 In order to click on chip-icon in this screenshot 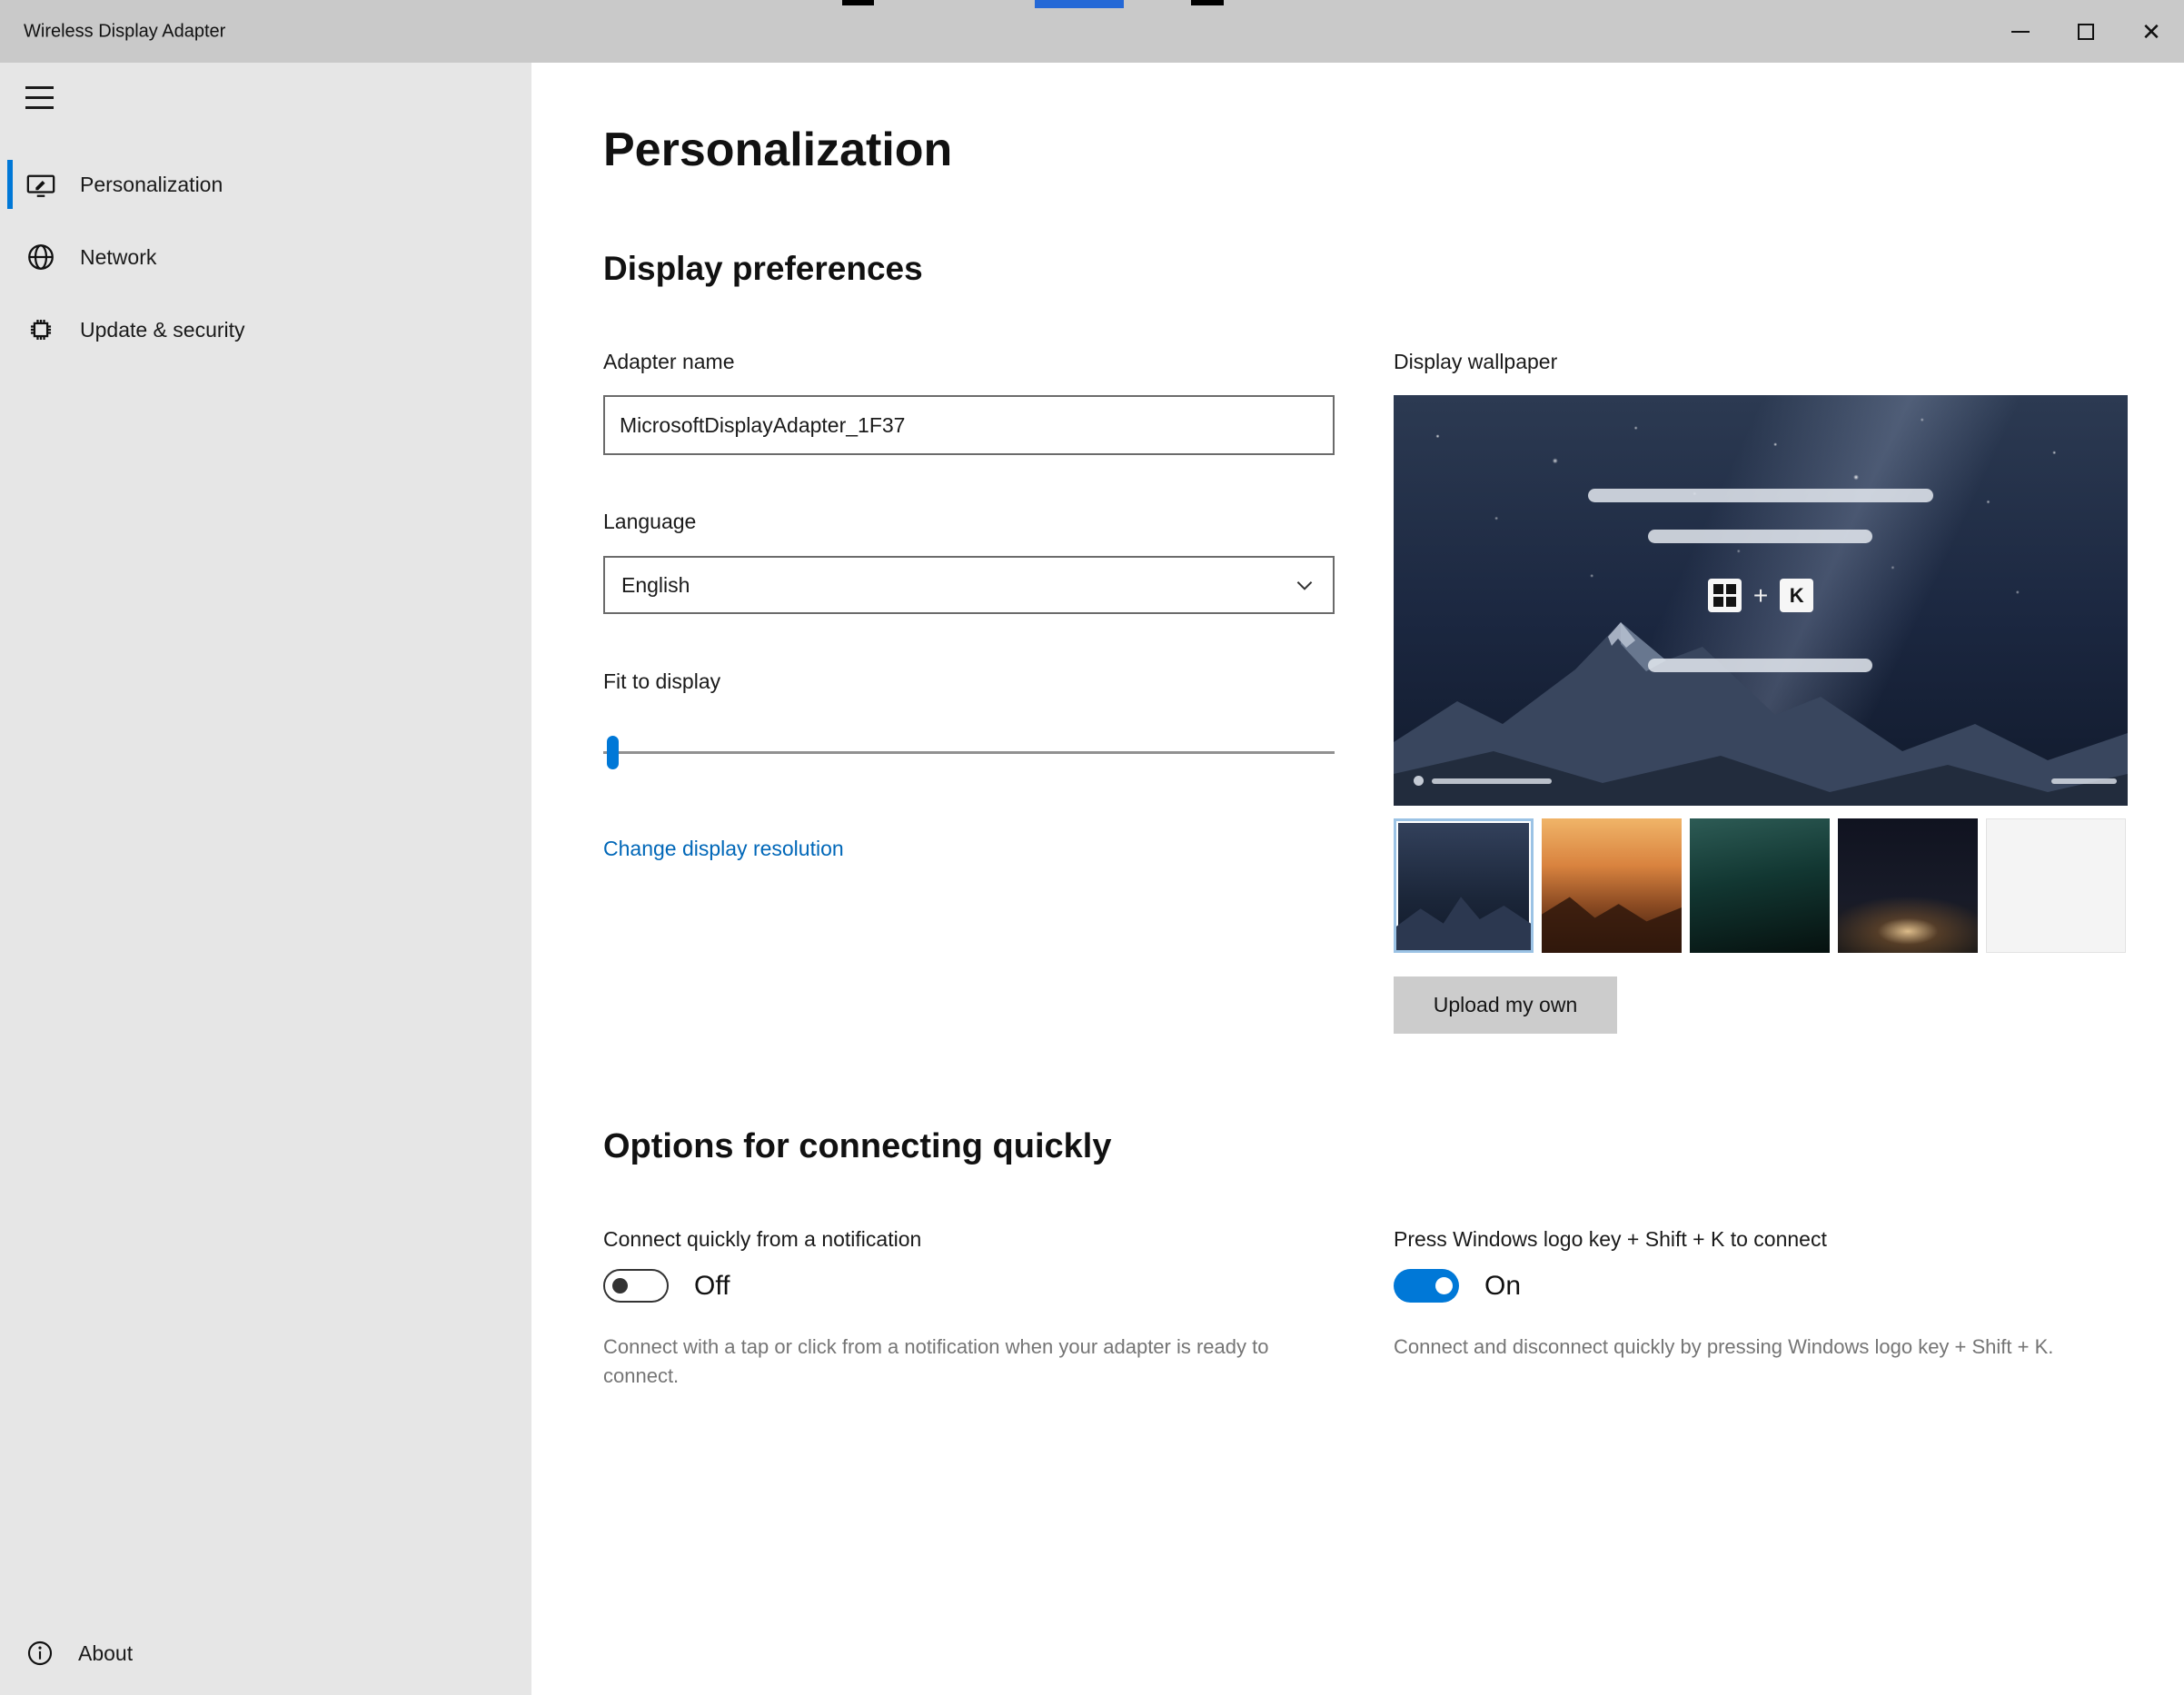, I will do `click(41, 329)`.